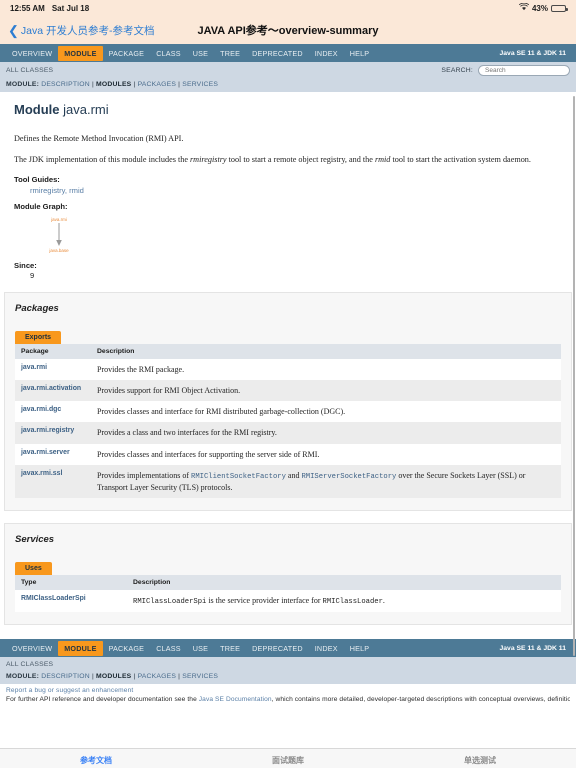 This screenshot has width=576, height=768. What do you see at coordinates (524, 70) in the screenshot?
I see `search-input` at bounding box center [524, 70].